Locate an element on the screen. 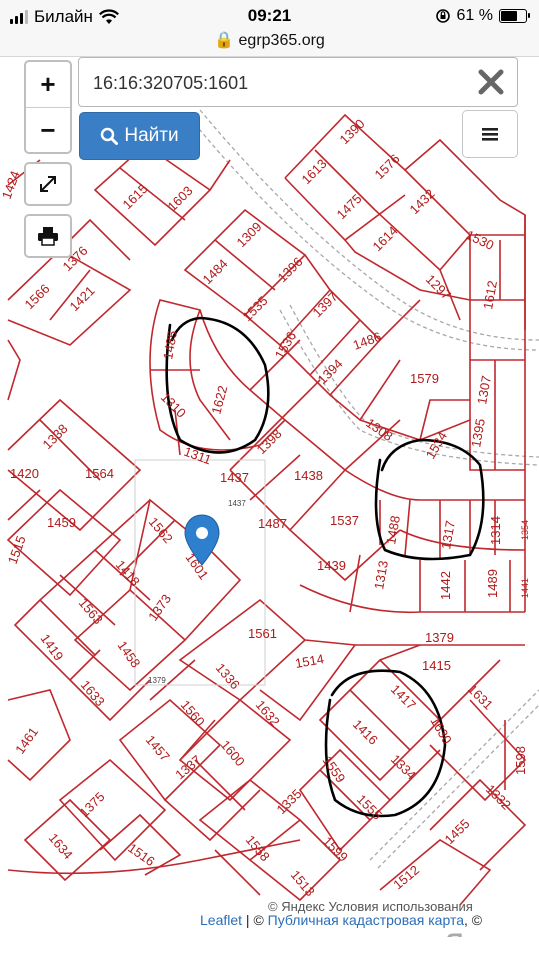  plot-label-1612: 1612 is located at coordinates (490, 294).